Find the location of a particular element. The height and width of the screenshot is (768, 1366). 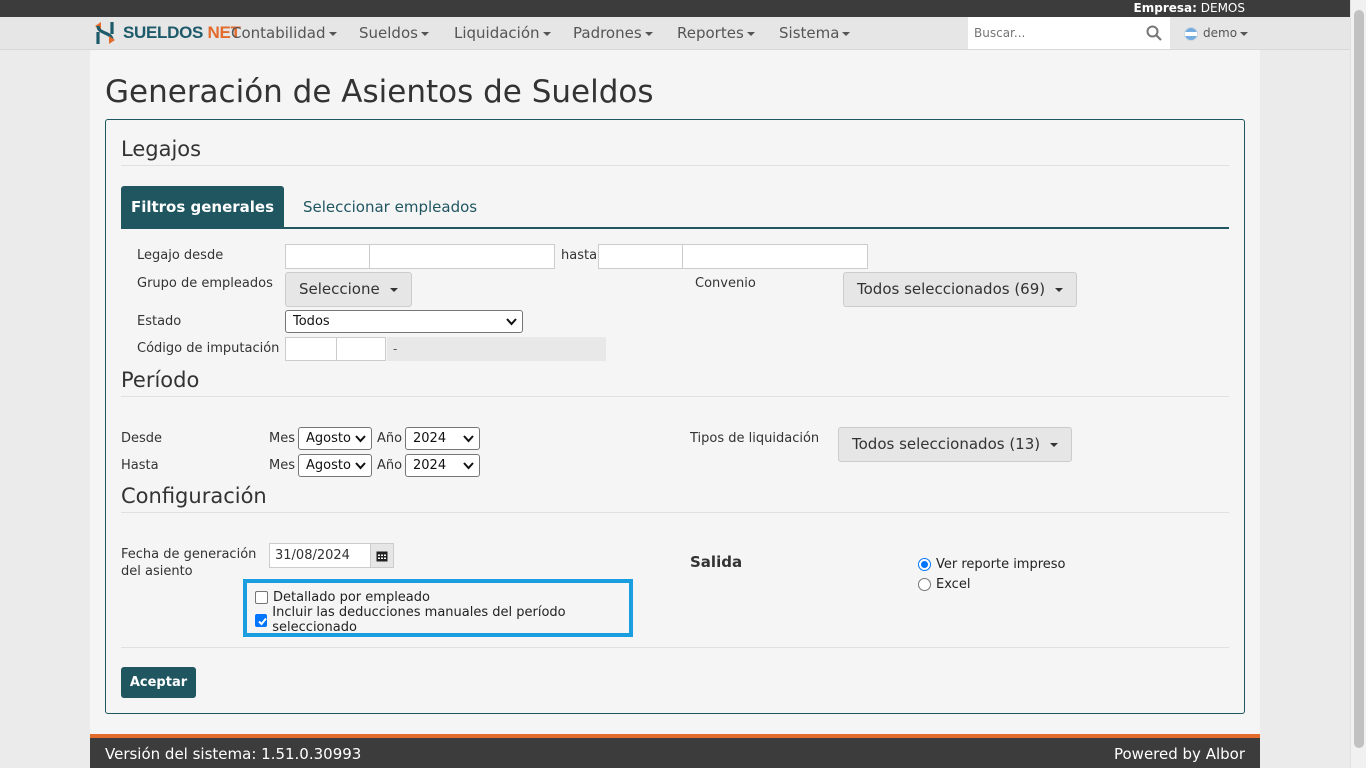

nav-liquidacion: Liquidación is located at coordinates (502, 33).